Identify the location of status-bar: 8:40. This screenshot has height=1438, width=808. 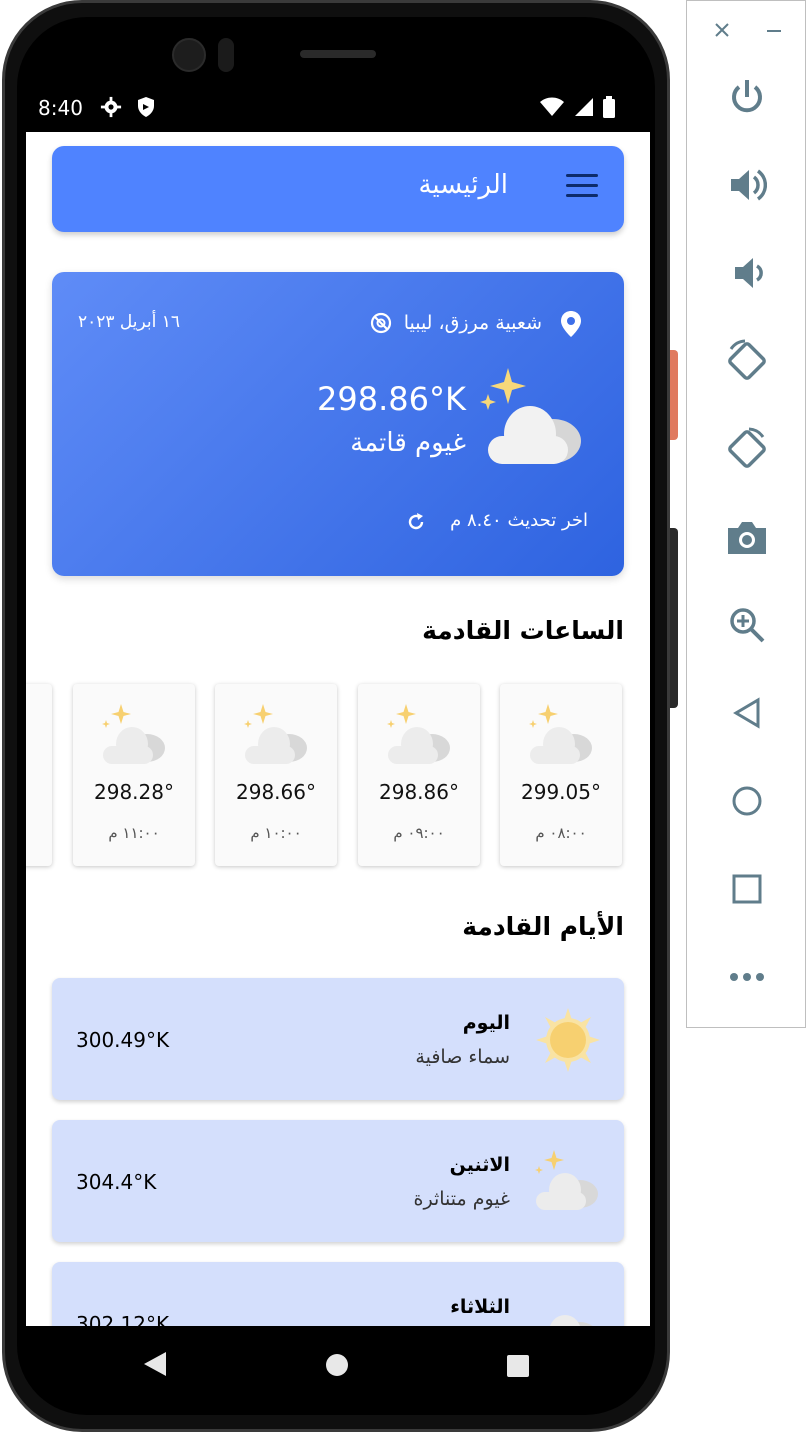
(338, 109).